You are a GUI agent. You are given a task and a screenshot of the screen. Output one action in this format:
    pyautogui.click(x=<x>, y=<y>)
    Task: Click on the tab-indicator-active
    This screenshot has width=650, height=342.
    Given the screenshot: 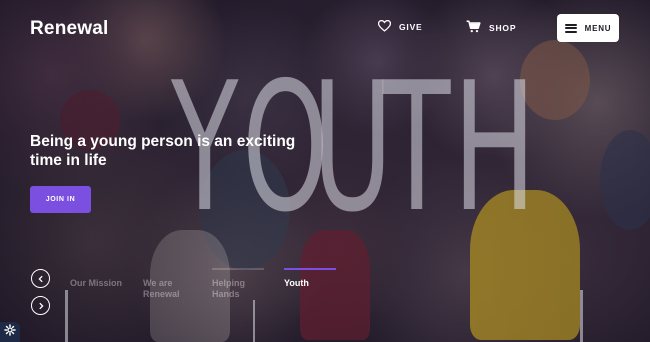 What is the action you would take?
    pyautogui.click(x=310, y=269)
    